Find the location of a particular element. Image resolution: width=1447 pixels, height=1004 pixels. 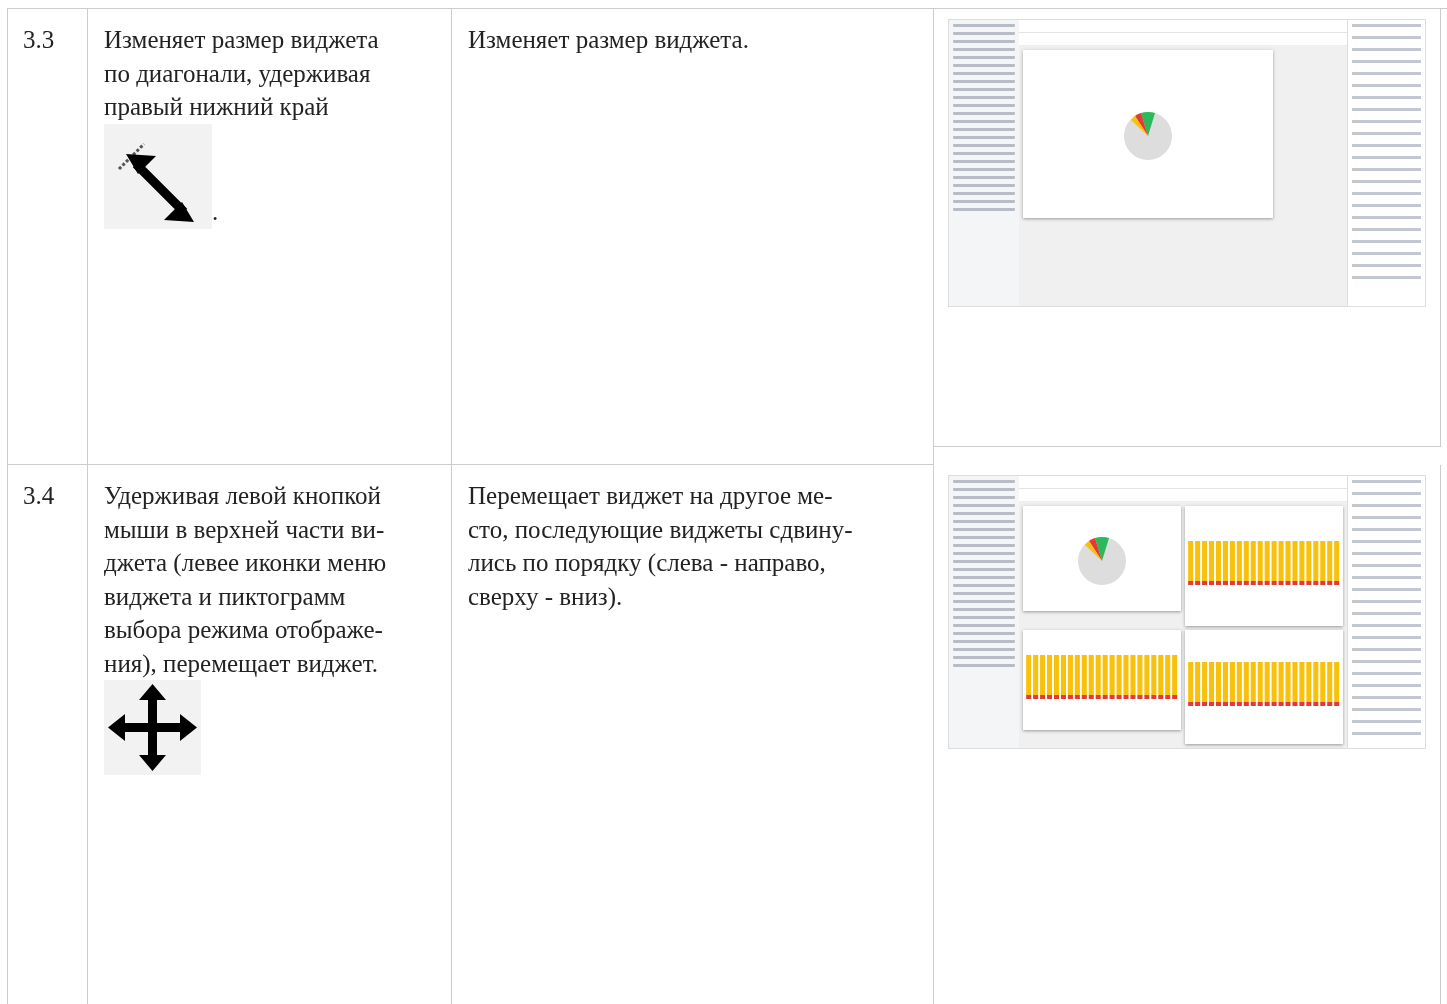

step-number: 3.4 is located at coordinates (39, 495).